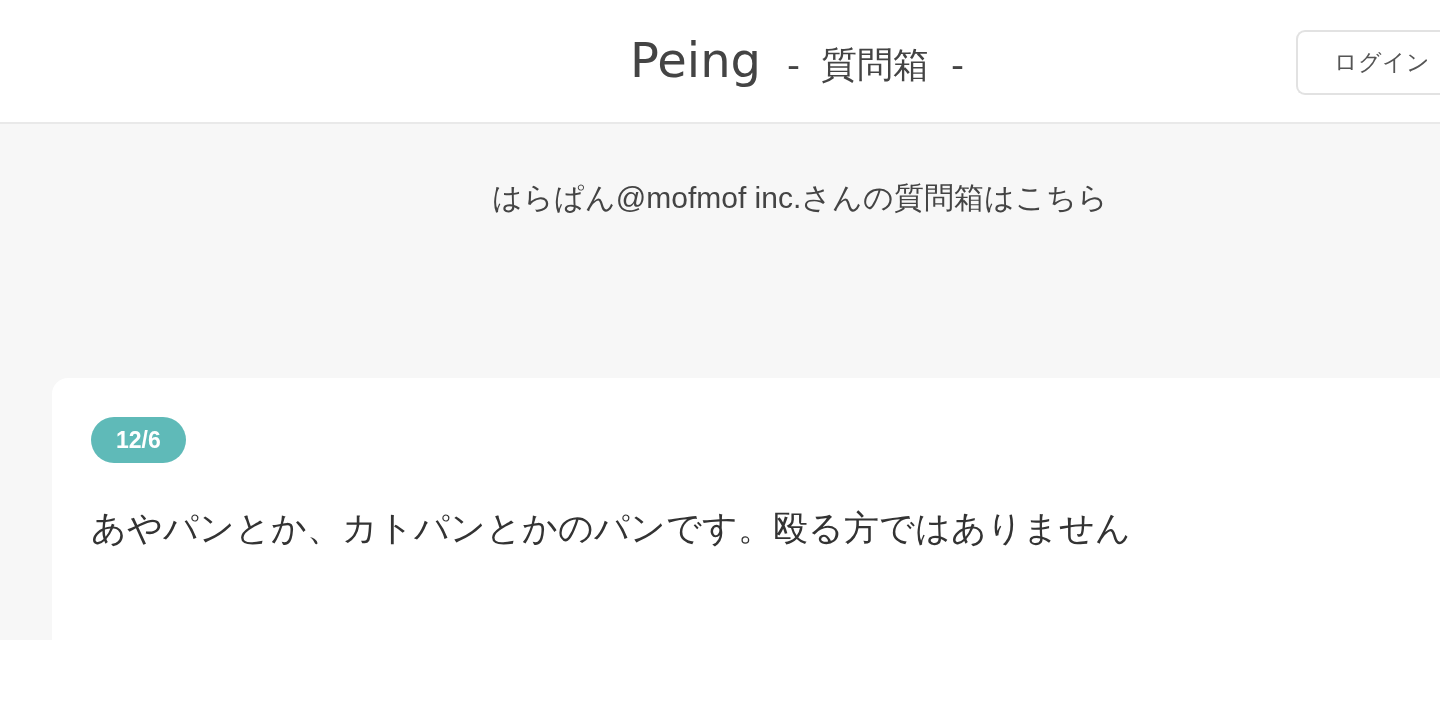 Image resolution: width=1440 pixels, height=720 pixels. Describe the element at coordinates (611, 528) in the screenshot. I see `question-text: あやパンとか、カトパンとかのパンです。殴る方ではありません` at that location.